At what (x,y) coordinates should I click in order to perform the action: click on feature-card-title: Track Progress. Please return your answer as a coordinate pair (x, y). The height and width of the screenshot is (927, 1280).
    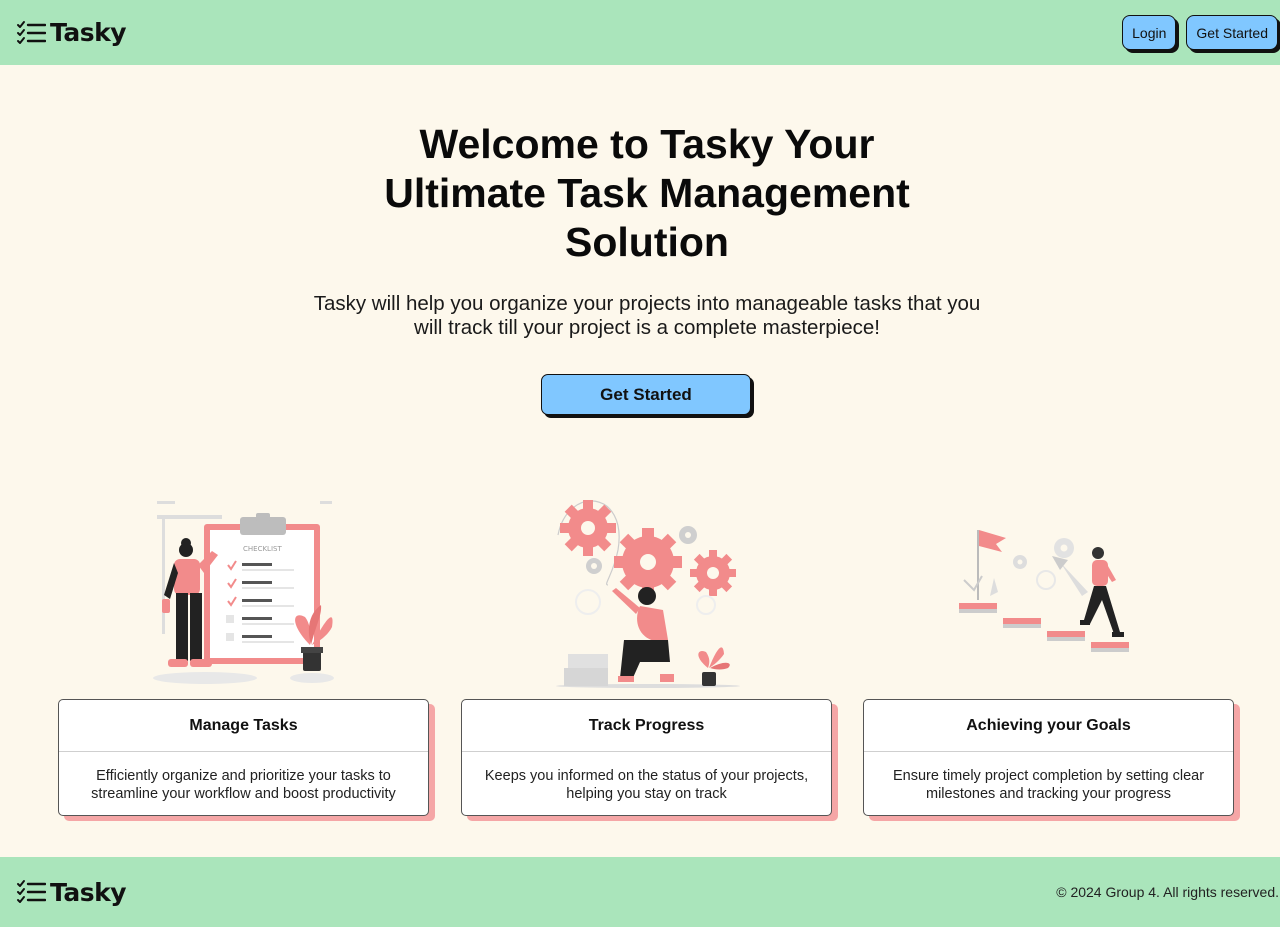
    Looking at the image, I should click on (646, 726).